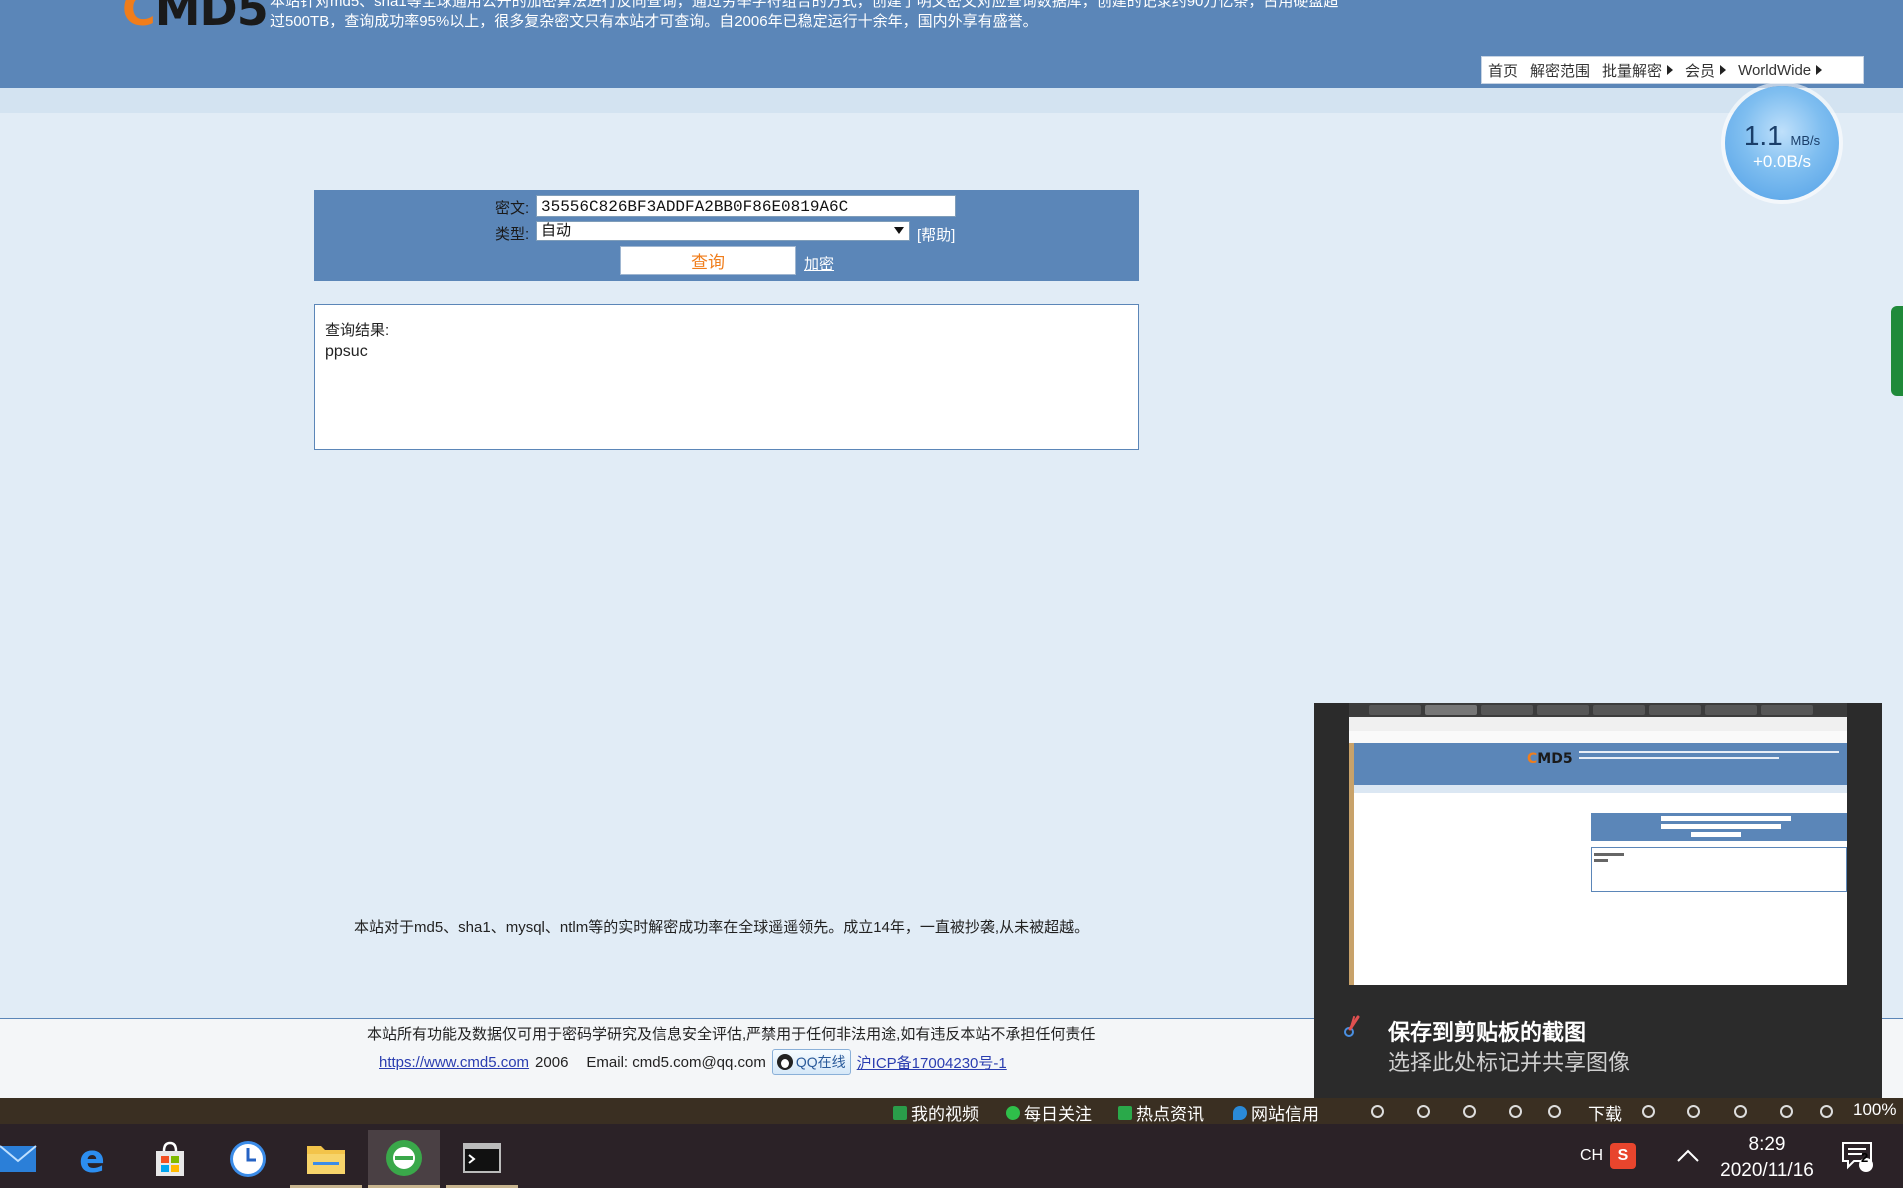  I want to click on query-button: 查询, so click(708, 260).